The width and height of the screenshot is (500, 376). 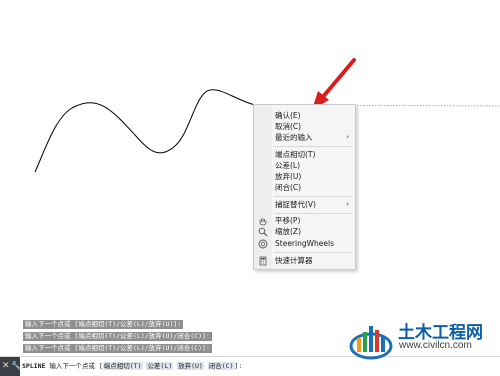 I want to click on calculator-icon, so click(x=263, y=261).